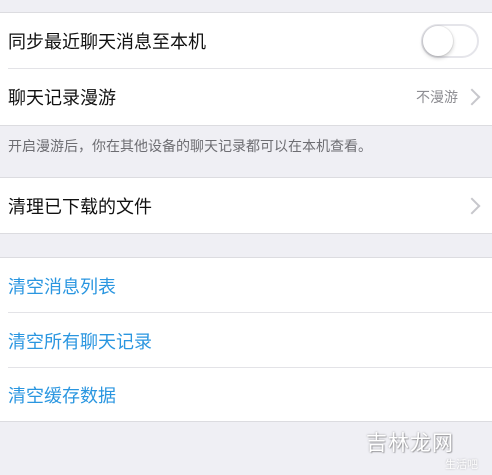 This screenshot has width=492, height=475. What do you see at coordinates (461, 464) in the screenshot?
I see `watermark-subtext: 生活吧` at bounding box center [461, 464].